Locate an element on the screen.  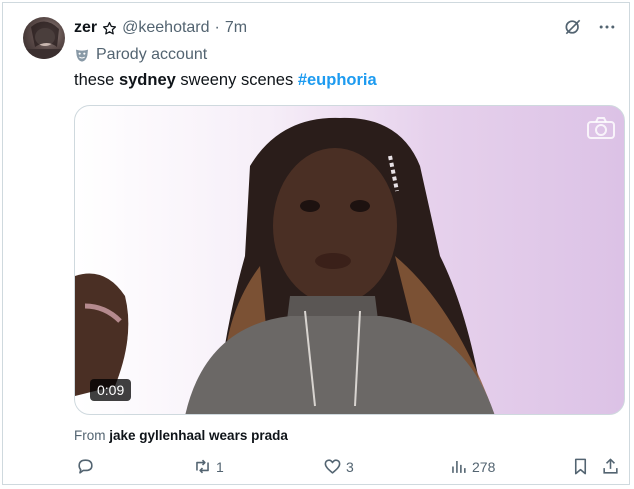
star-outline-icon is located at coordinates (109, 28).